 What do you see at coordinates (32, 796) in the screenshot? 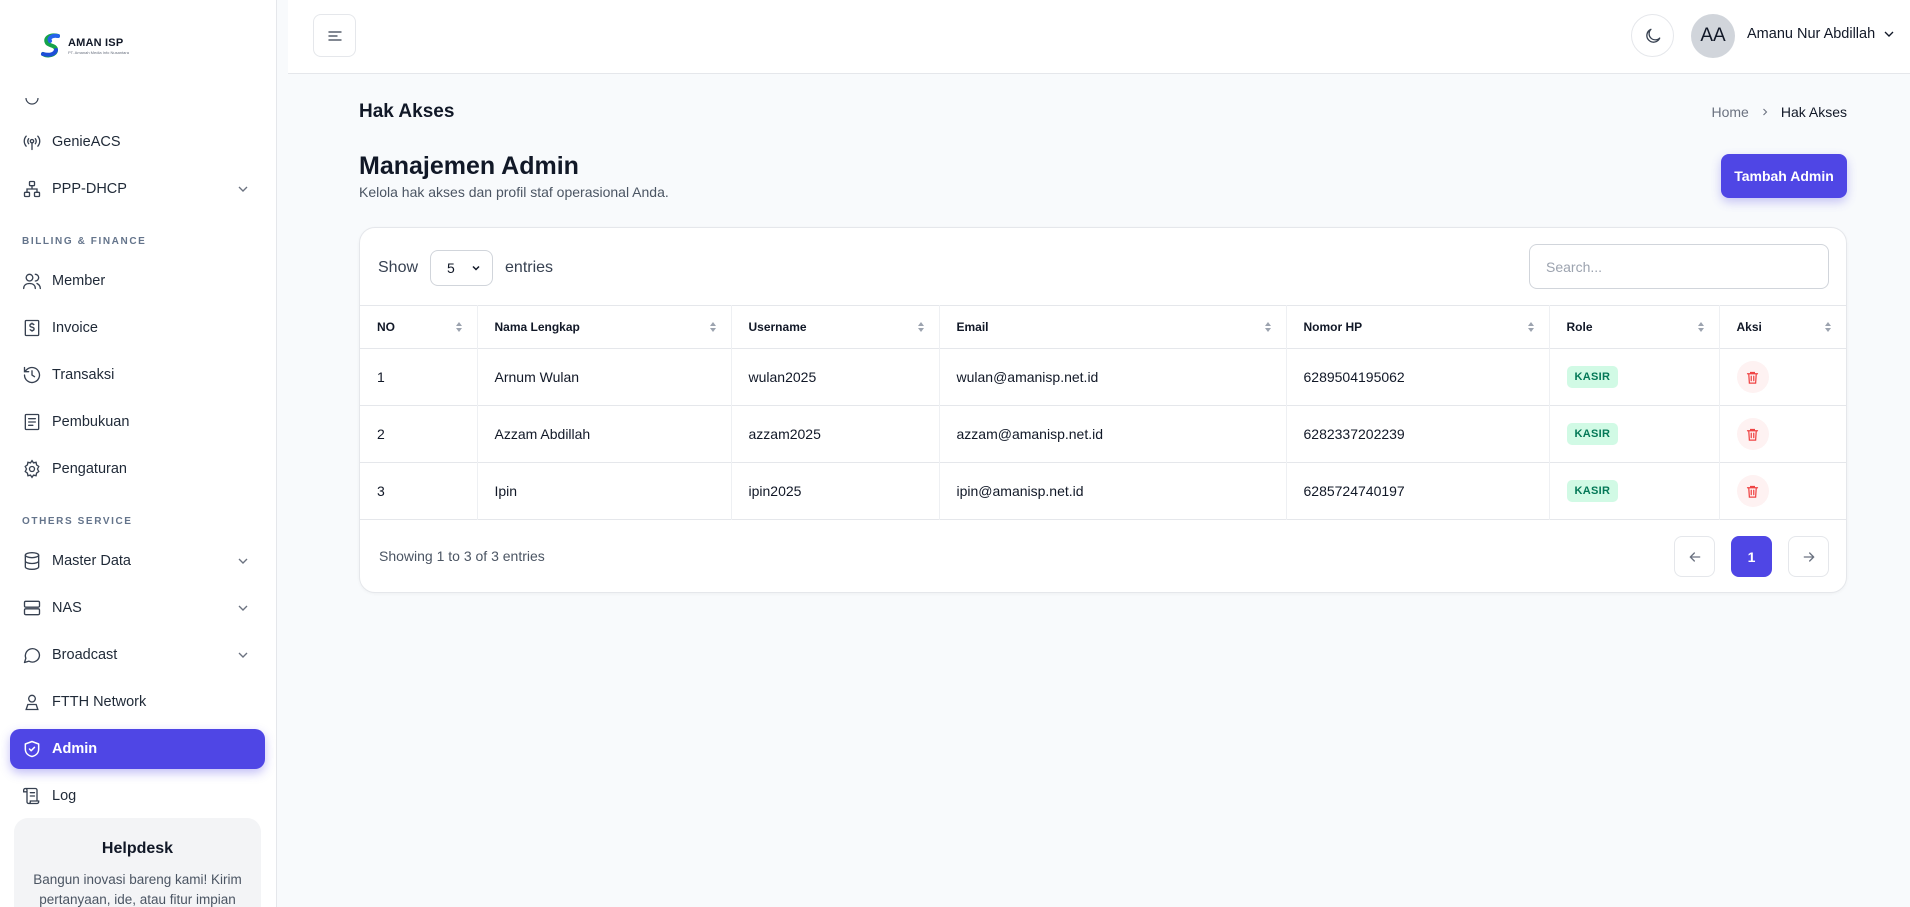
I see `scroll-icon` at bounding box center [32, 796].